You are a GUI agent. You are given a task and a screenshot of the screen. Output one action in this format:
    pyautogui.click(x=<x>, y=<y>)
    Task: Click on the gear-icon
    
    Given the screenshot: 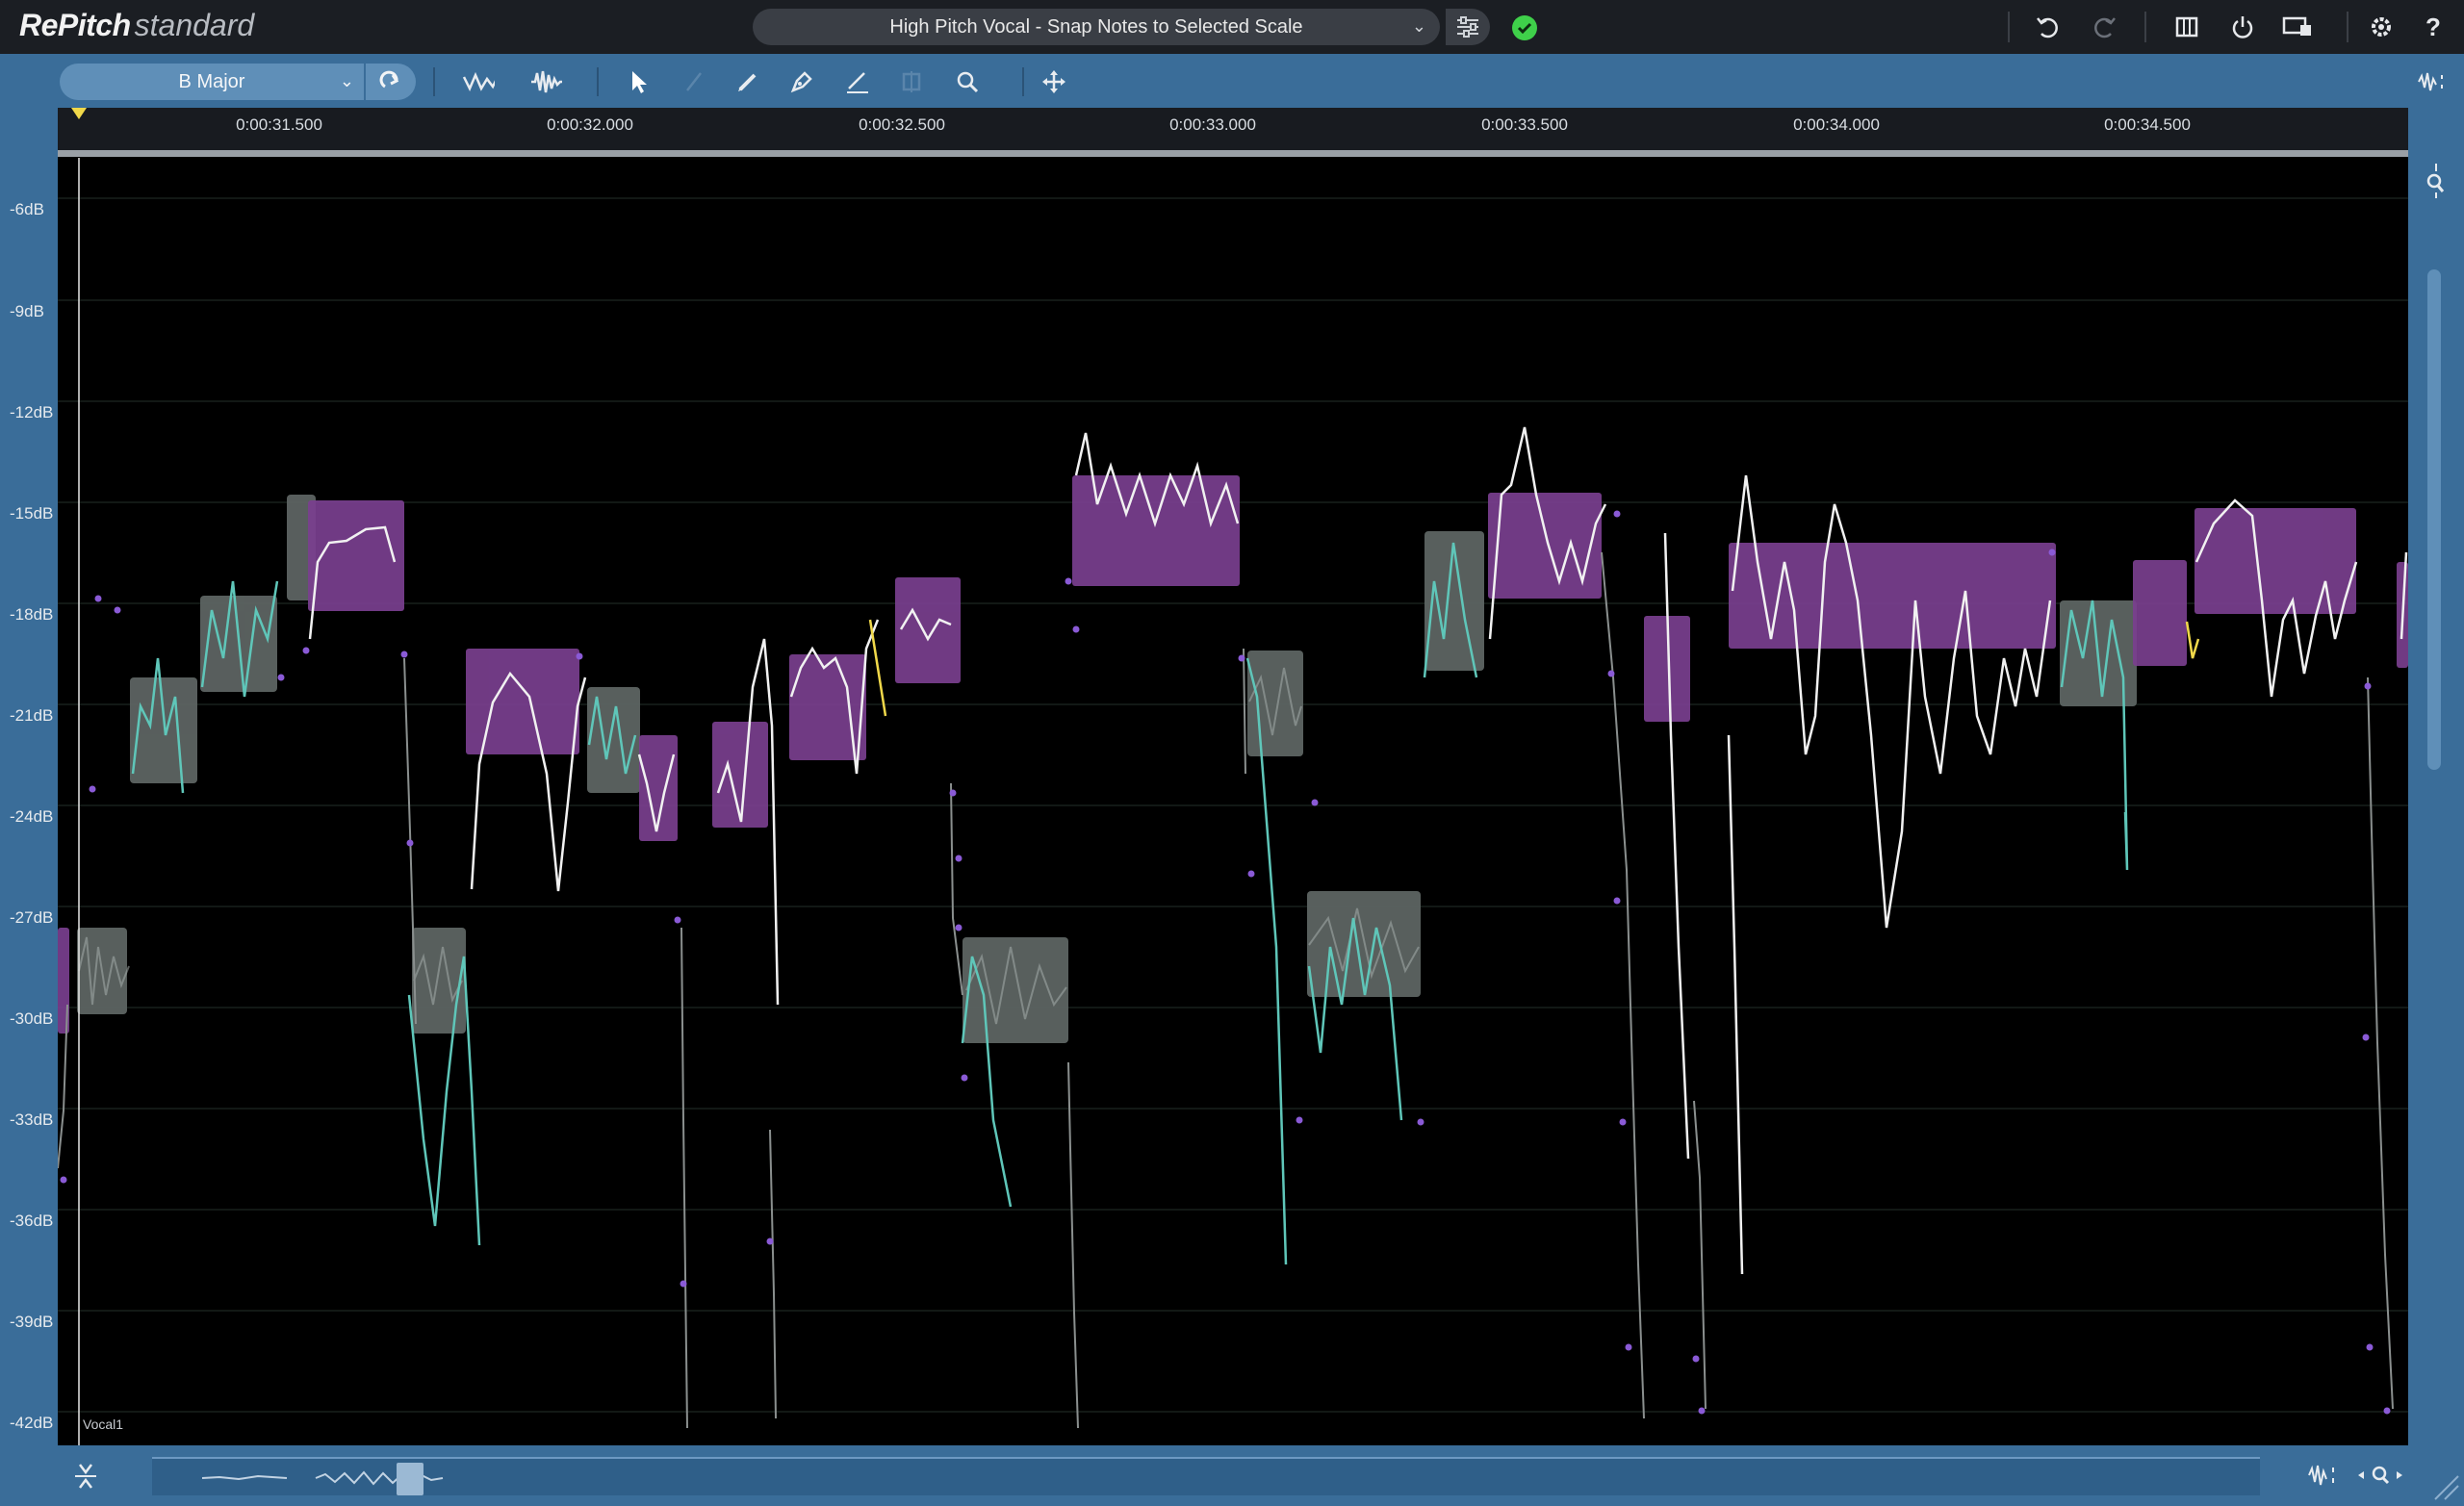 What is the action you would take?
    pyautogui.click(x=2381, y=27)
    